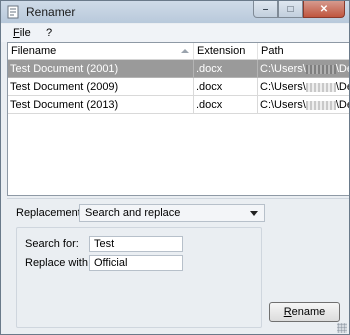 Image resolution: width=350 pixels, height=335 pixels. Describe the element at coordinates (185, 51) in the screenshot. I see `sort-ascending-icon` at that location.